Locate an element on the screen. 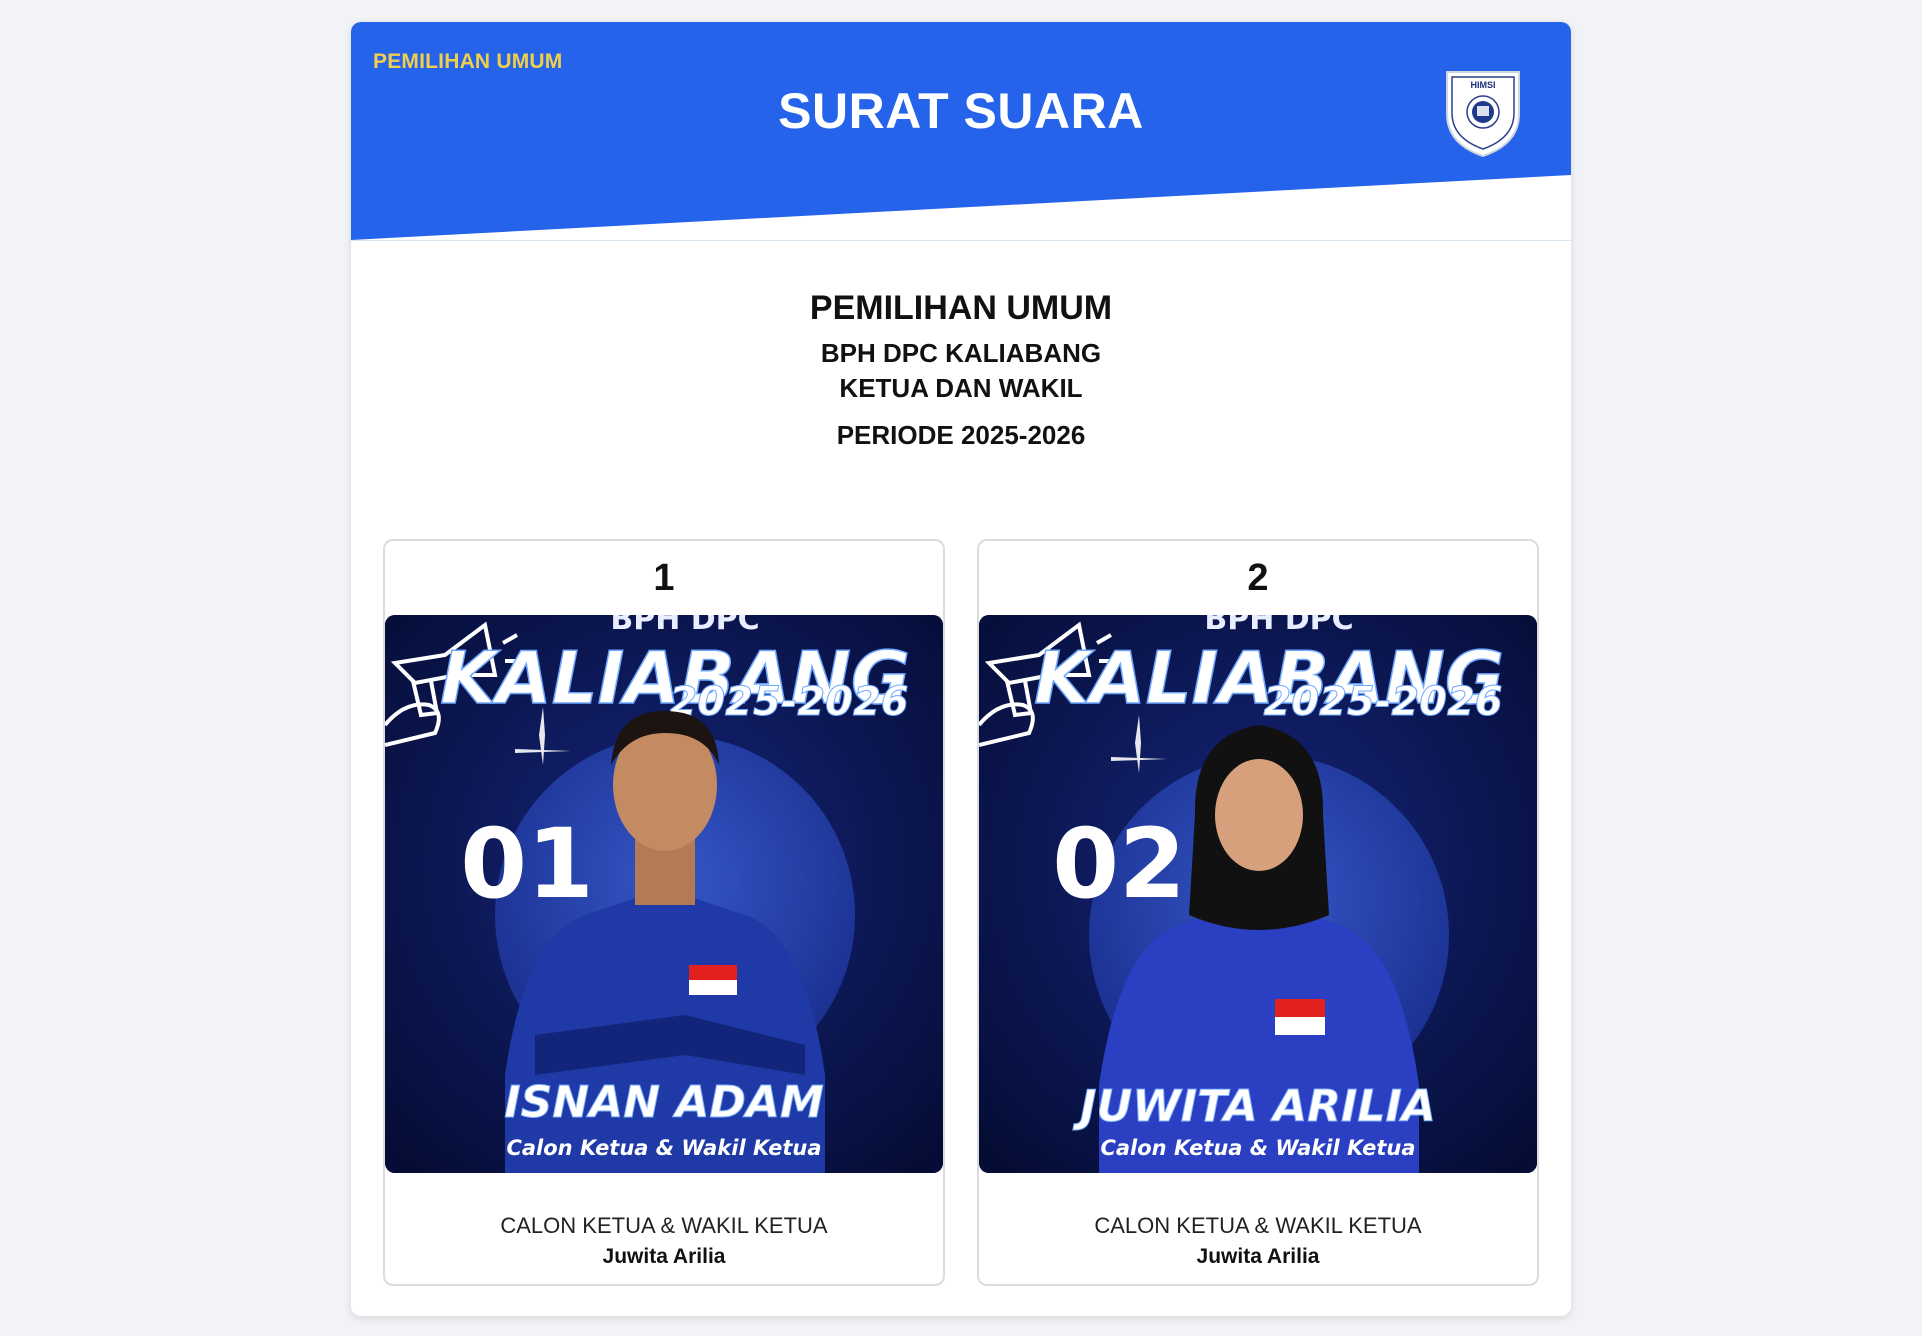  poster-big-number: 01 is located at coordinates (527, 864).